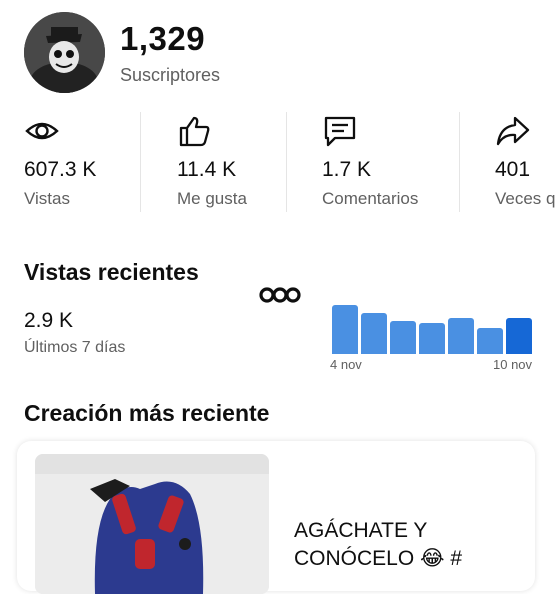 This screenshot has height=594, width=560. I want to click on thumbs-up-icon, so click(195, 131).